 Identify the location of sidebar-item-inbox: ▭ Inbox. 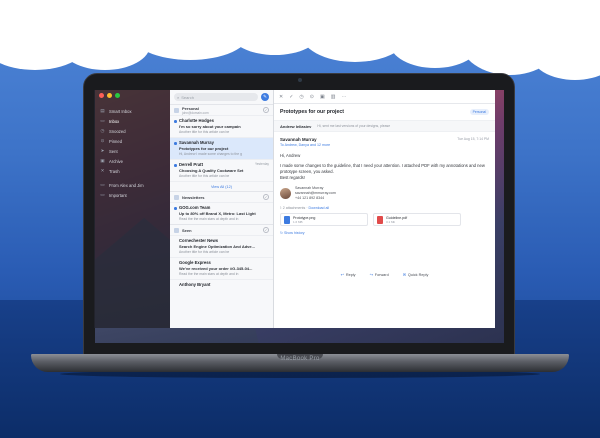
(132, 121).